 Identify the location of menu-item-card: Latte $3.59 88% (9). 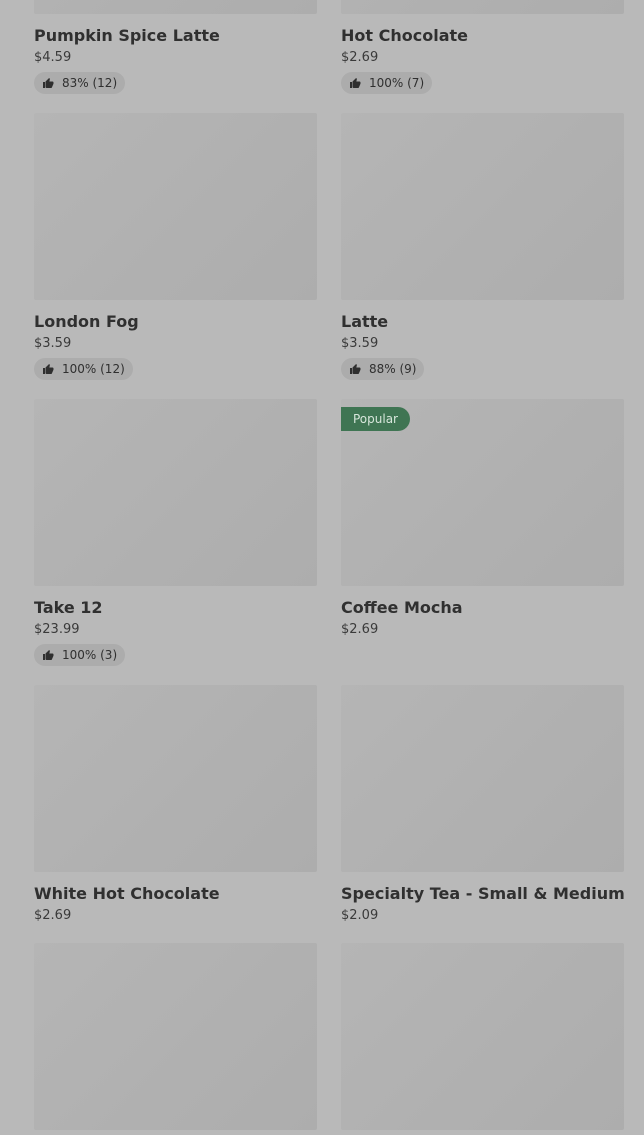
(482, 246).